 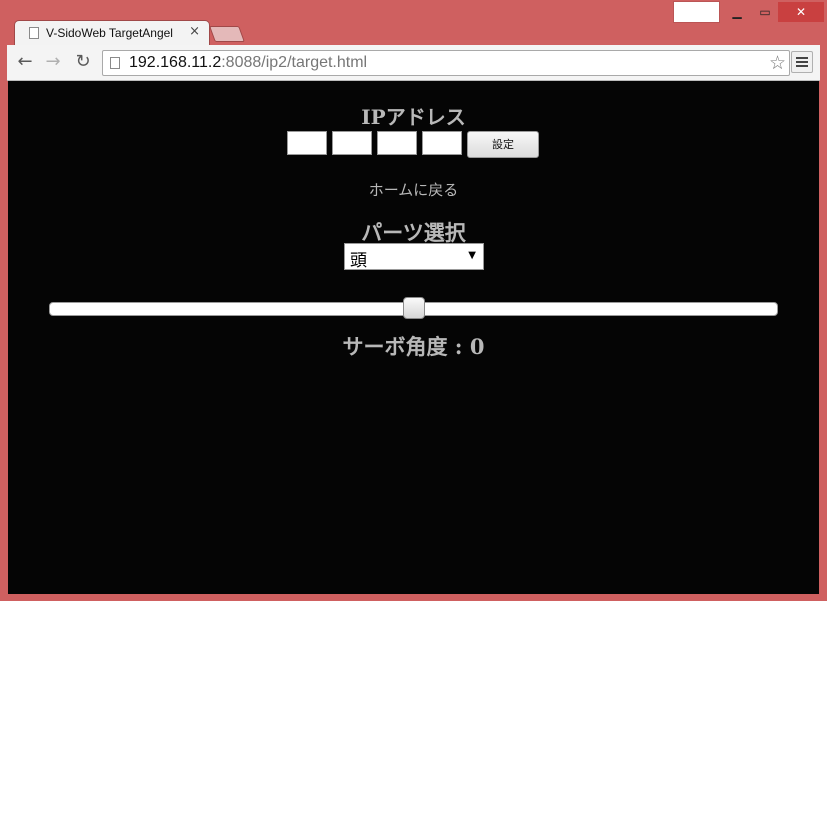 What do you see at coordinates (446, 63) in the screenshot?
I see `address-bar: 192.168.11.2:8088/ip2/target.html ☆` at bounding box center [446, 63].